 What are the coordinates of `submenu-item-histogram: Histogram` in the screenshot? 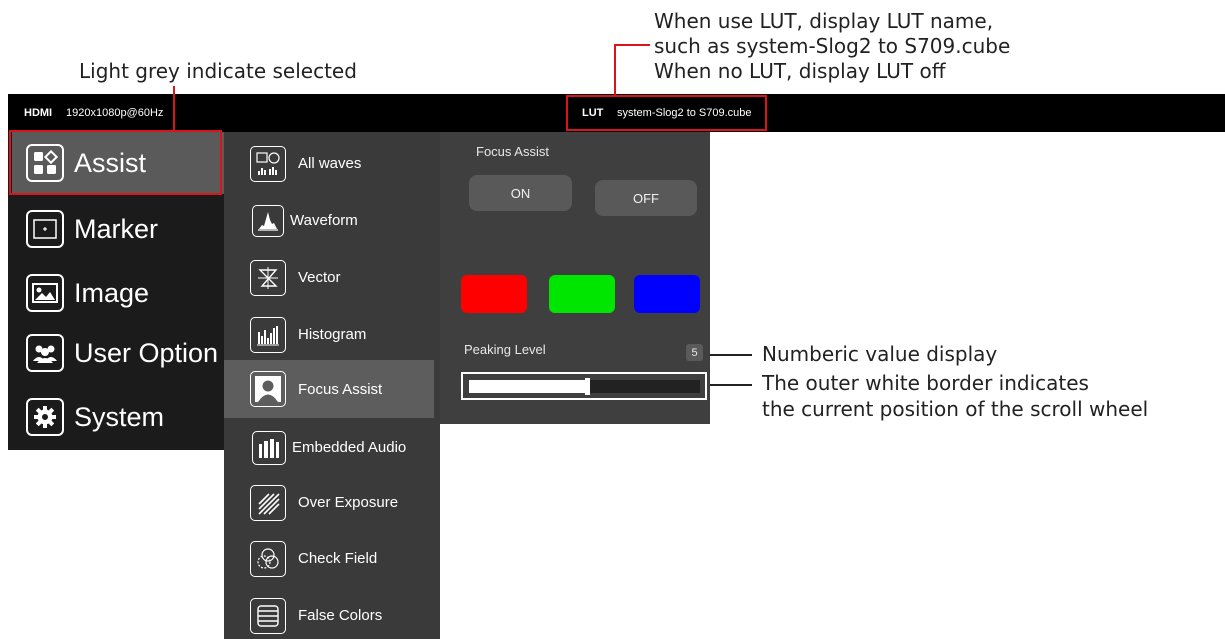 It's located at (332, 334).